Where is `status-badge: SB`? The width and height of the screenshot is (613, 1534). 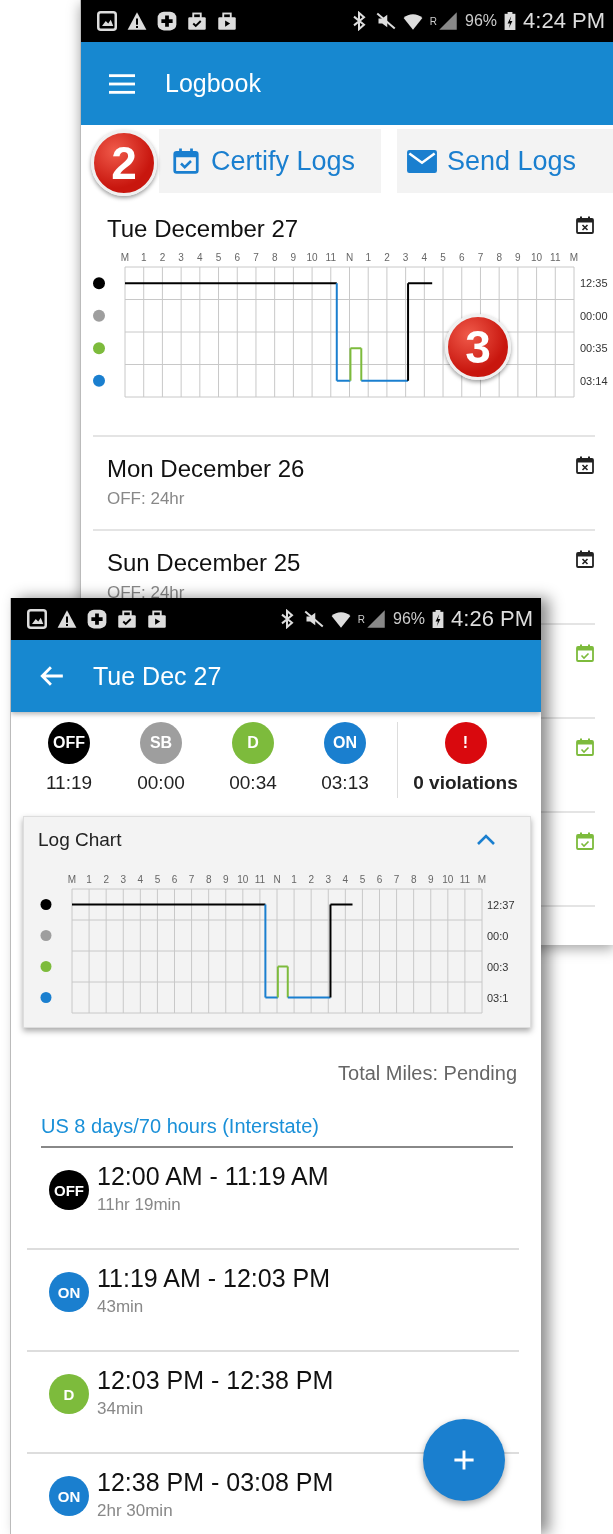 status-badge: SB is located at coordinates (161, 743).